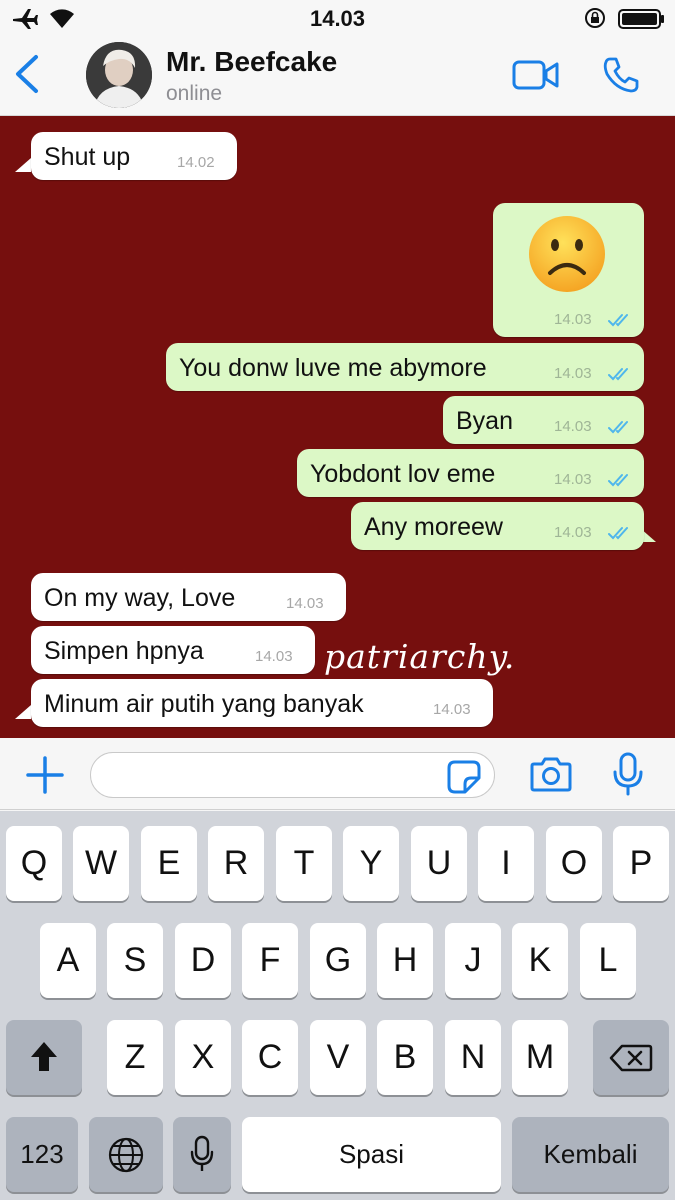 This screenshot has height=1200, width=675. I want to click on key-f: F, so click(270, 960).